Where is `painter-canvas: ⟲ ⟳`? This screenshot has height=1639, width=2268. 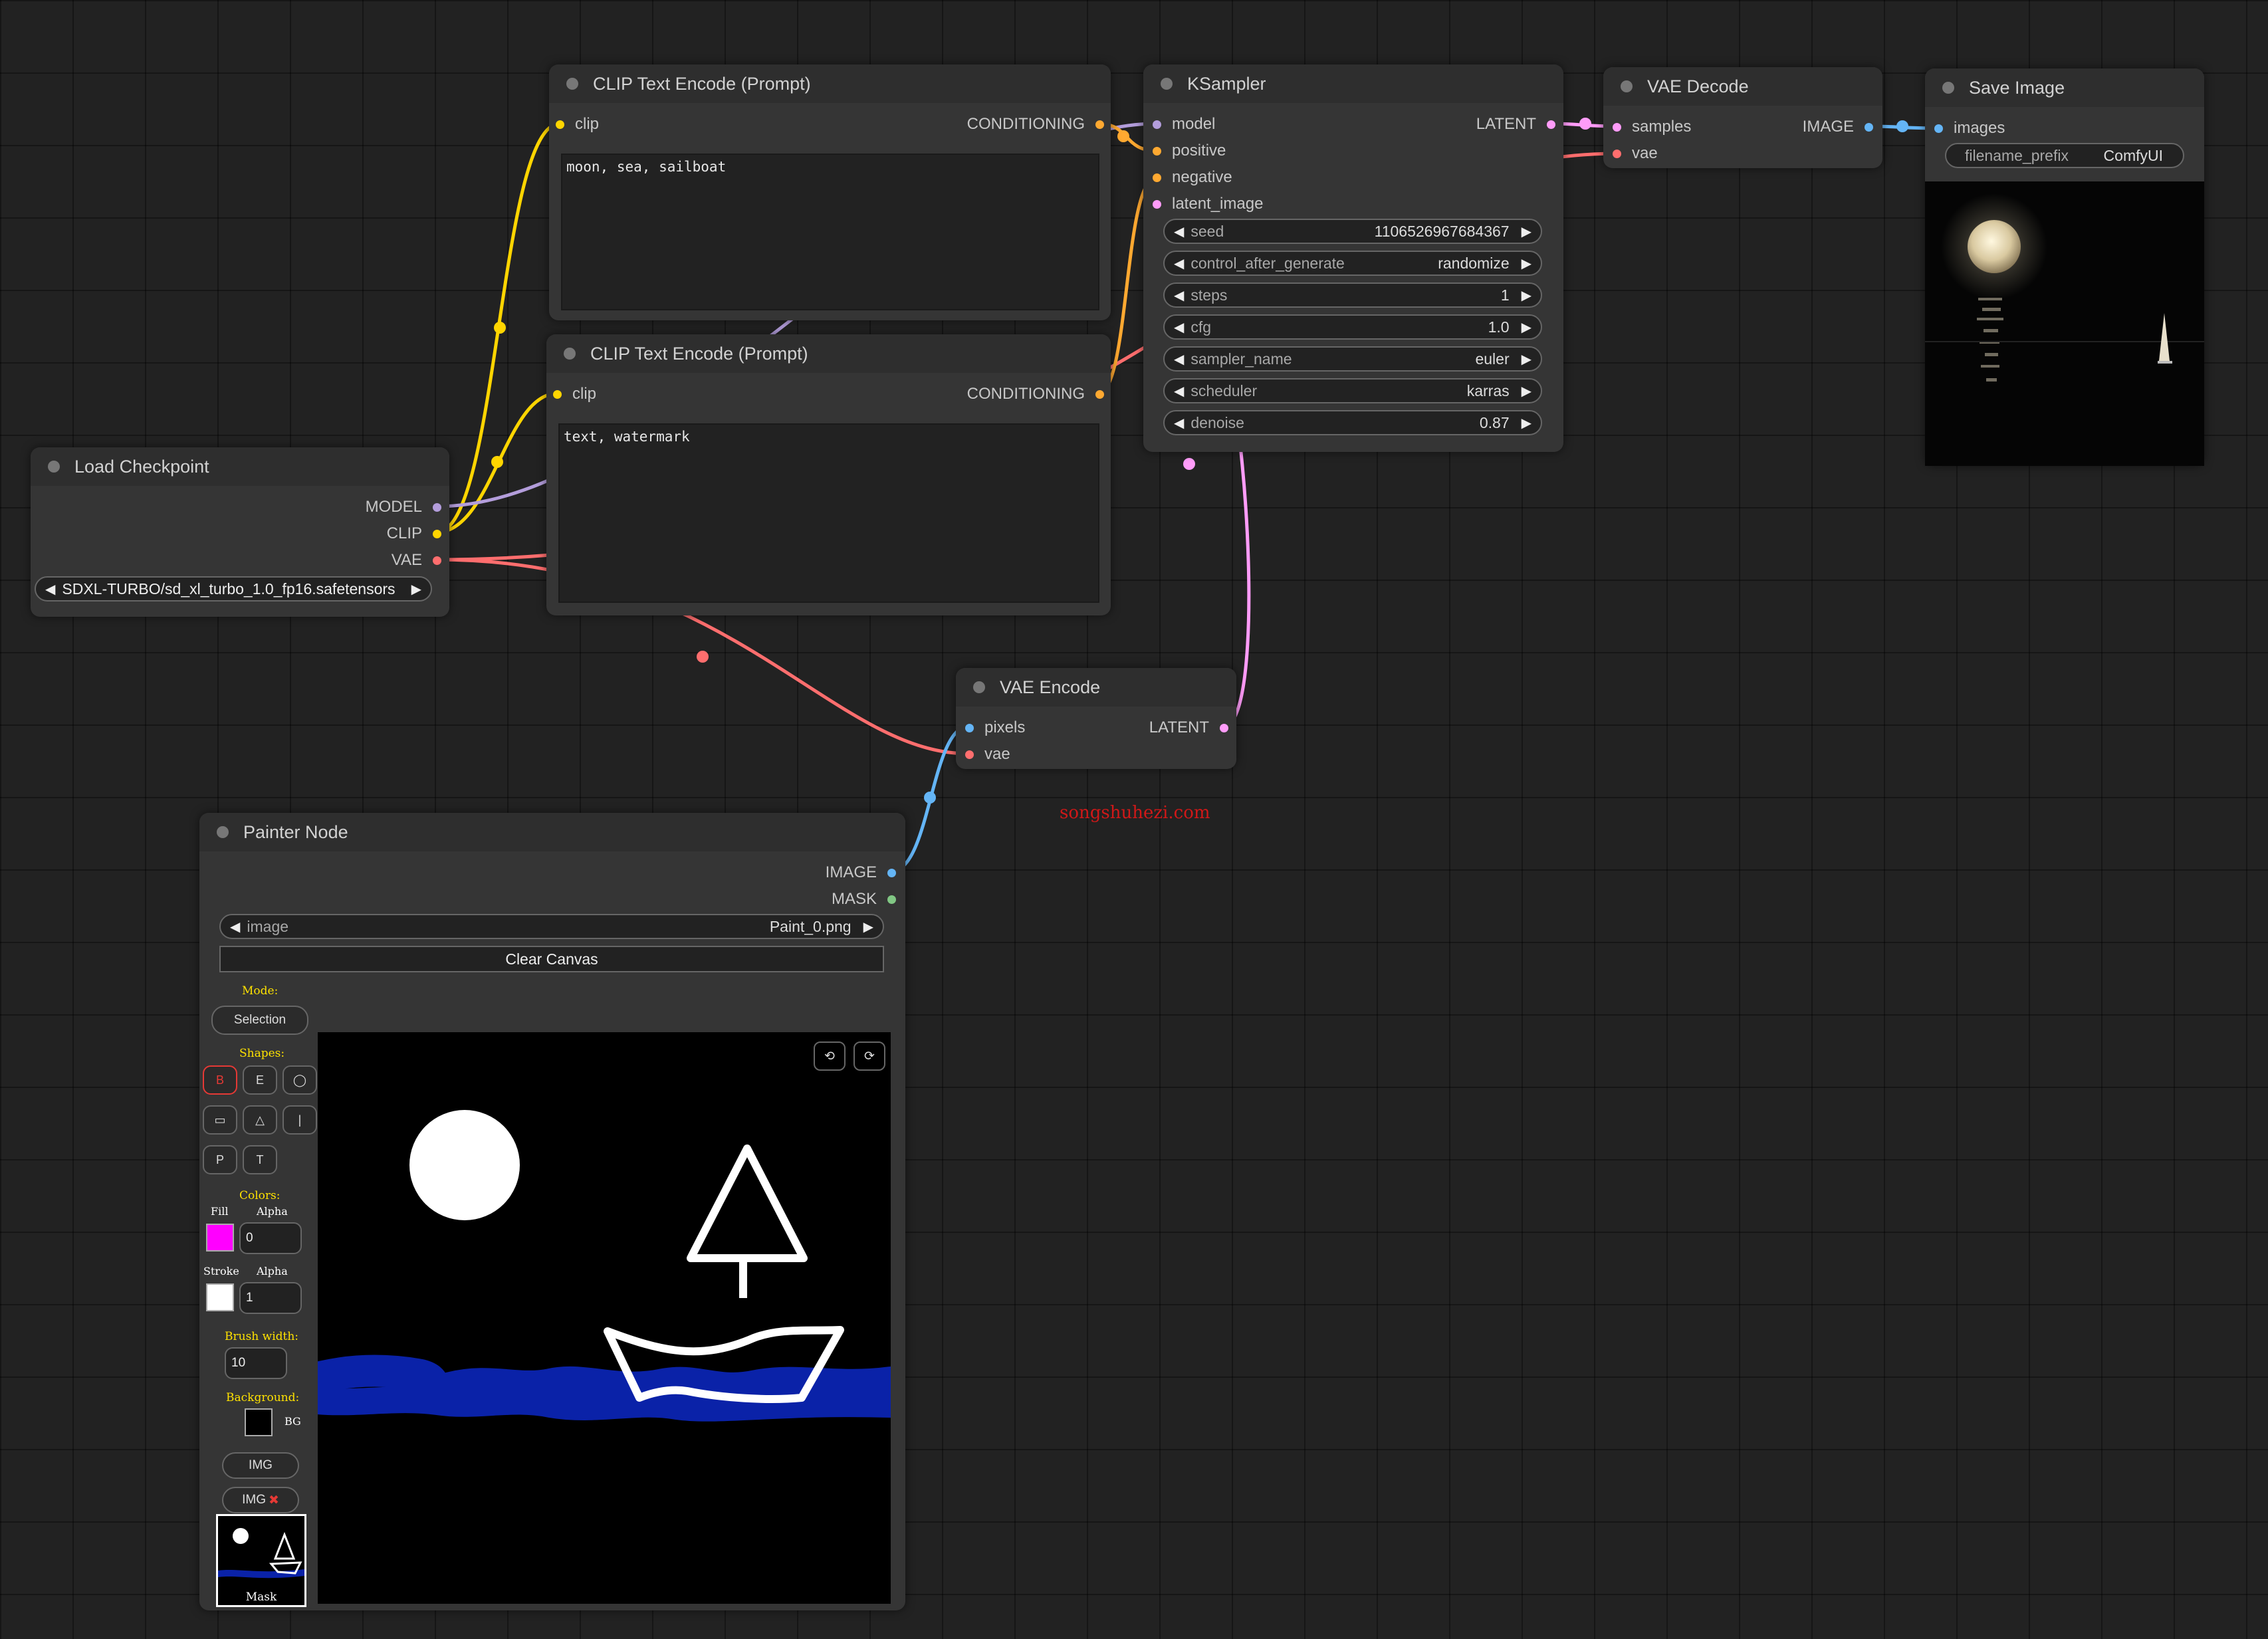 painter-canvas: ⟲ ⟳ is located at coordinates (604, 1318).